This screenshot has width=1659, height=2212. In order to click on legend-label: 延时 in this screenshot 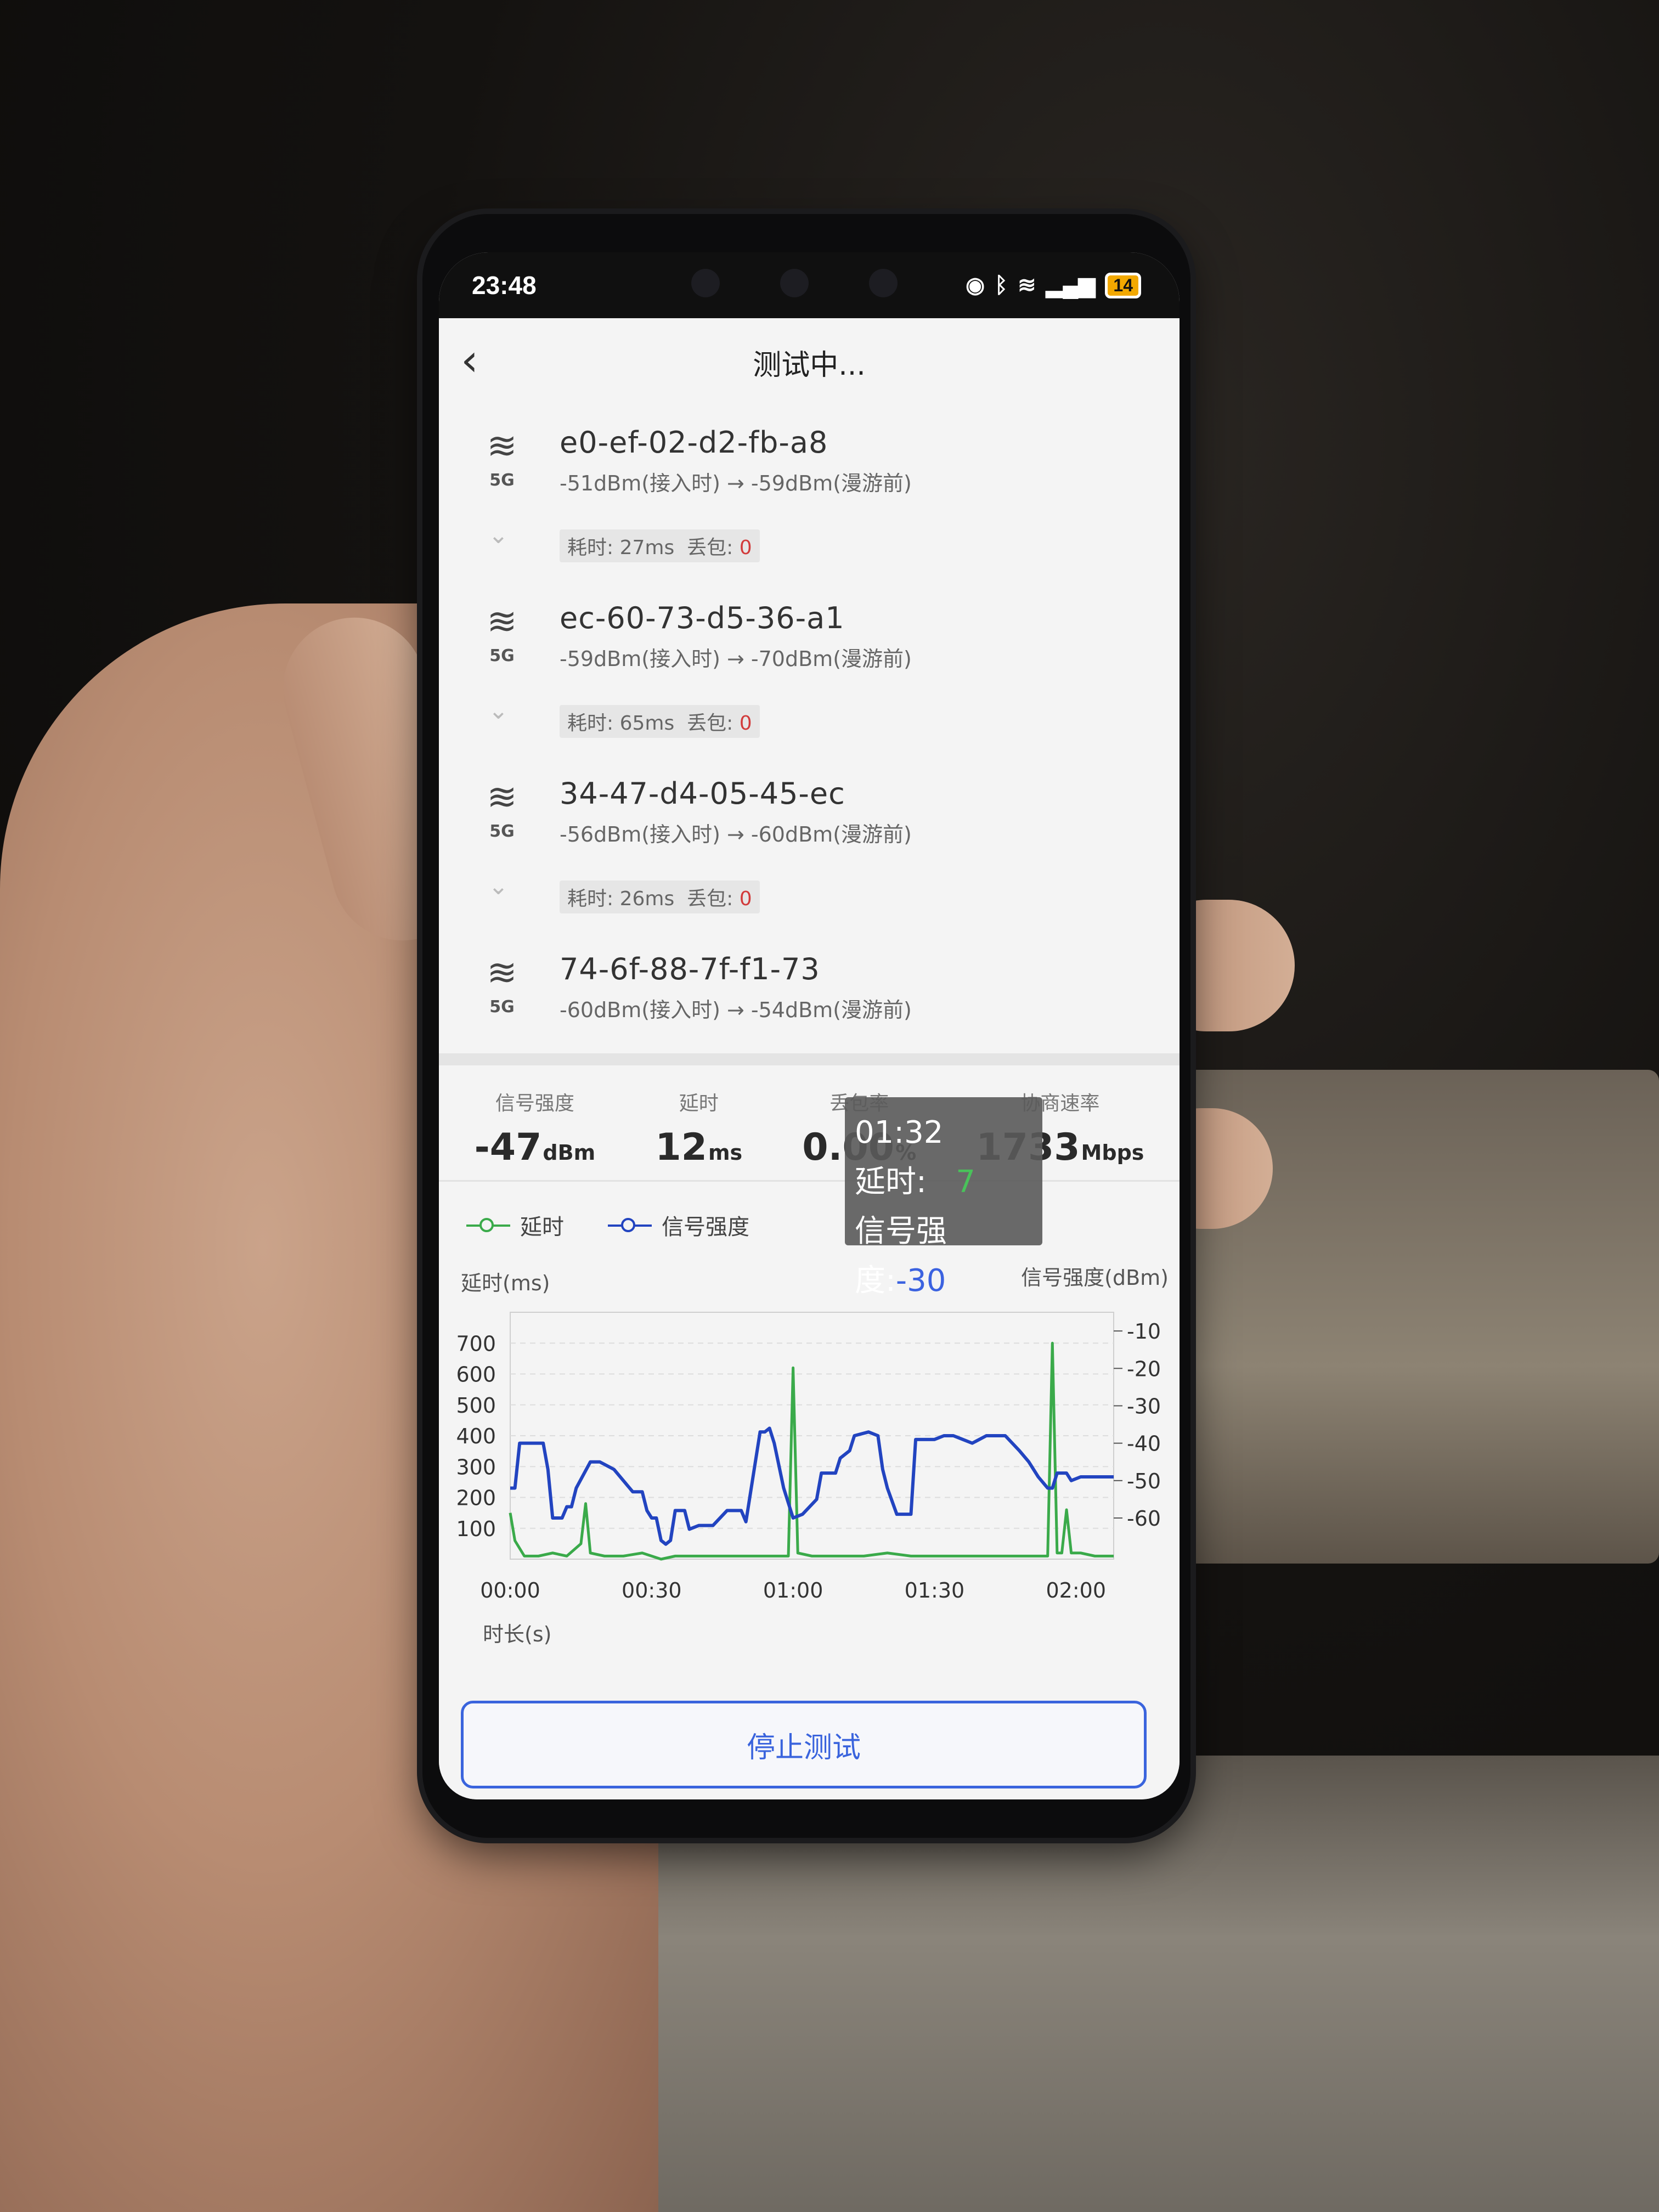, I will do `click(542, 1228)`.